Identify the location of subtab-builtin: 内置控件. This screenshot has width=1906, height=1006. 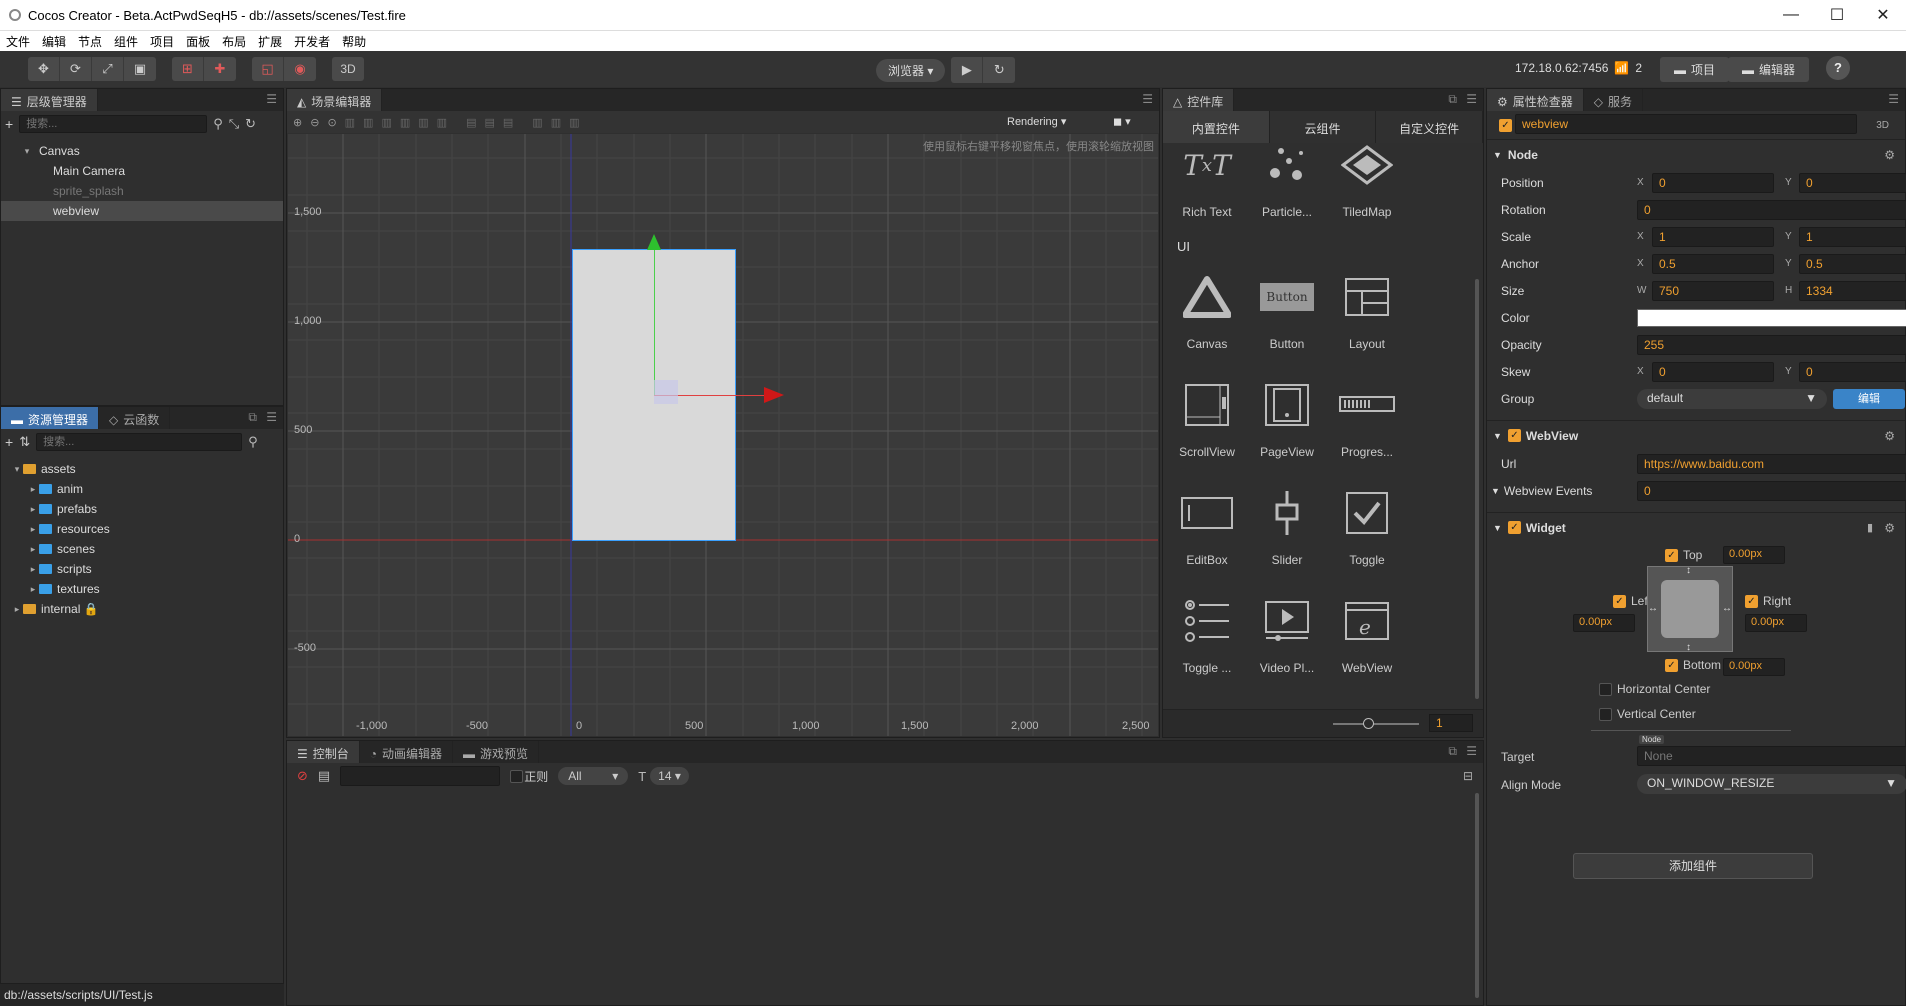
(1216, 127).